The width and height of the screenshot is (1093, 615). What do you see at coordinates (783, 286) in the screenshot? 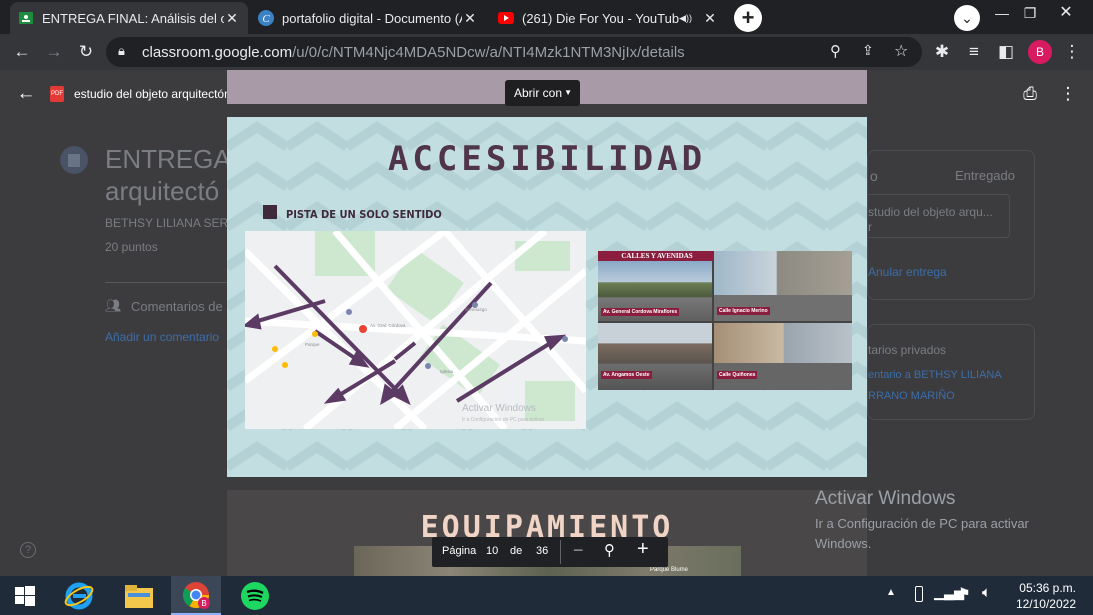
I see `street-photo-2: Calle Ignacio Merino` at bounding box center [783, 286].